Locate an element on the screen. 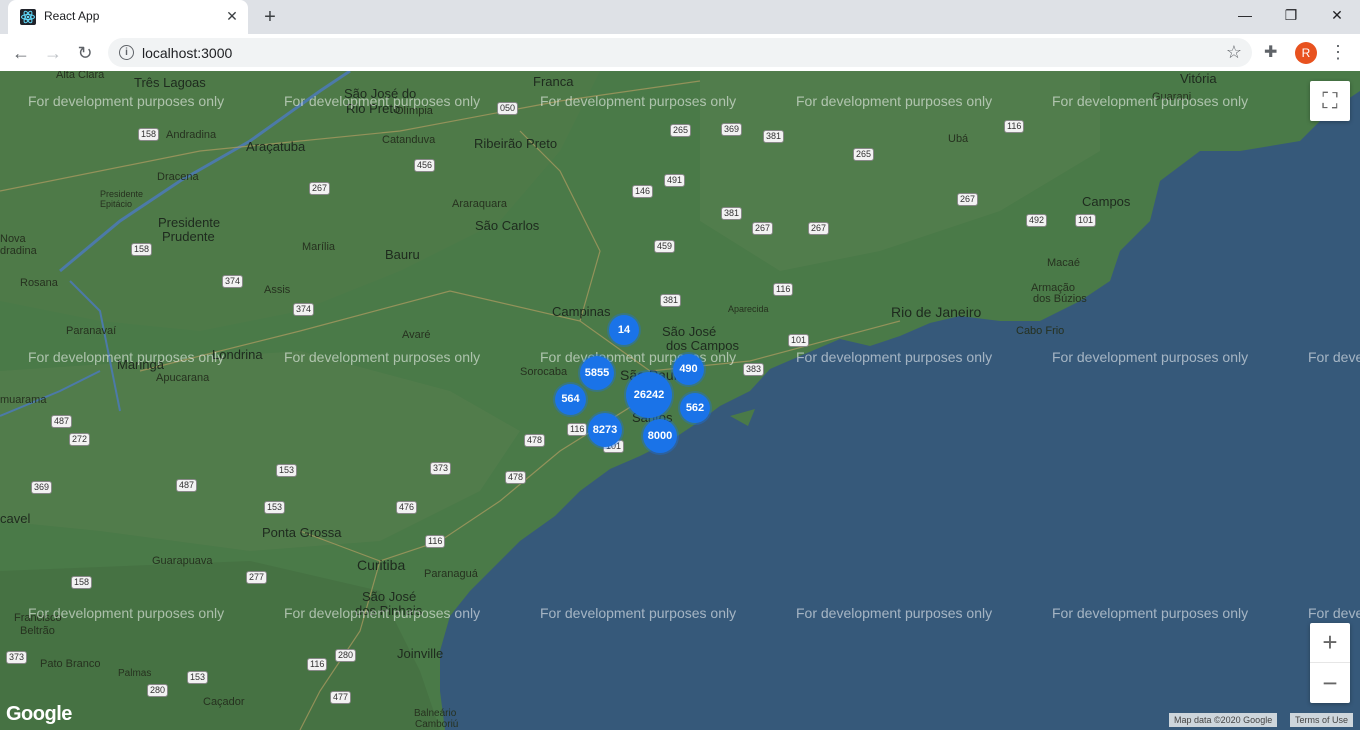 The height and width of the screenshot is (730, 1360). place-ponta-grossa: Ponta Grossa is located at coordinates (302, 532).